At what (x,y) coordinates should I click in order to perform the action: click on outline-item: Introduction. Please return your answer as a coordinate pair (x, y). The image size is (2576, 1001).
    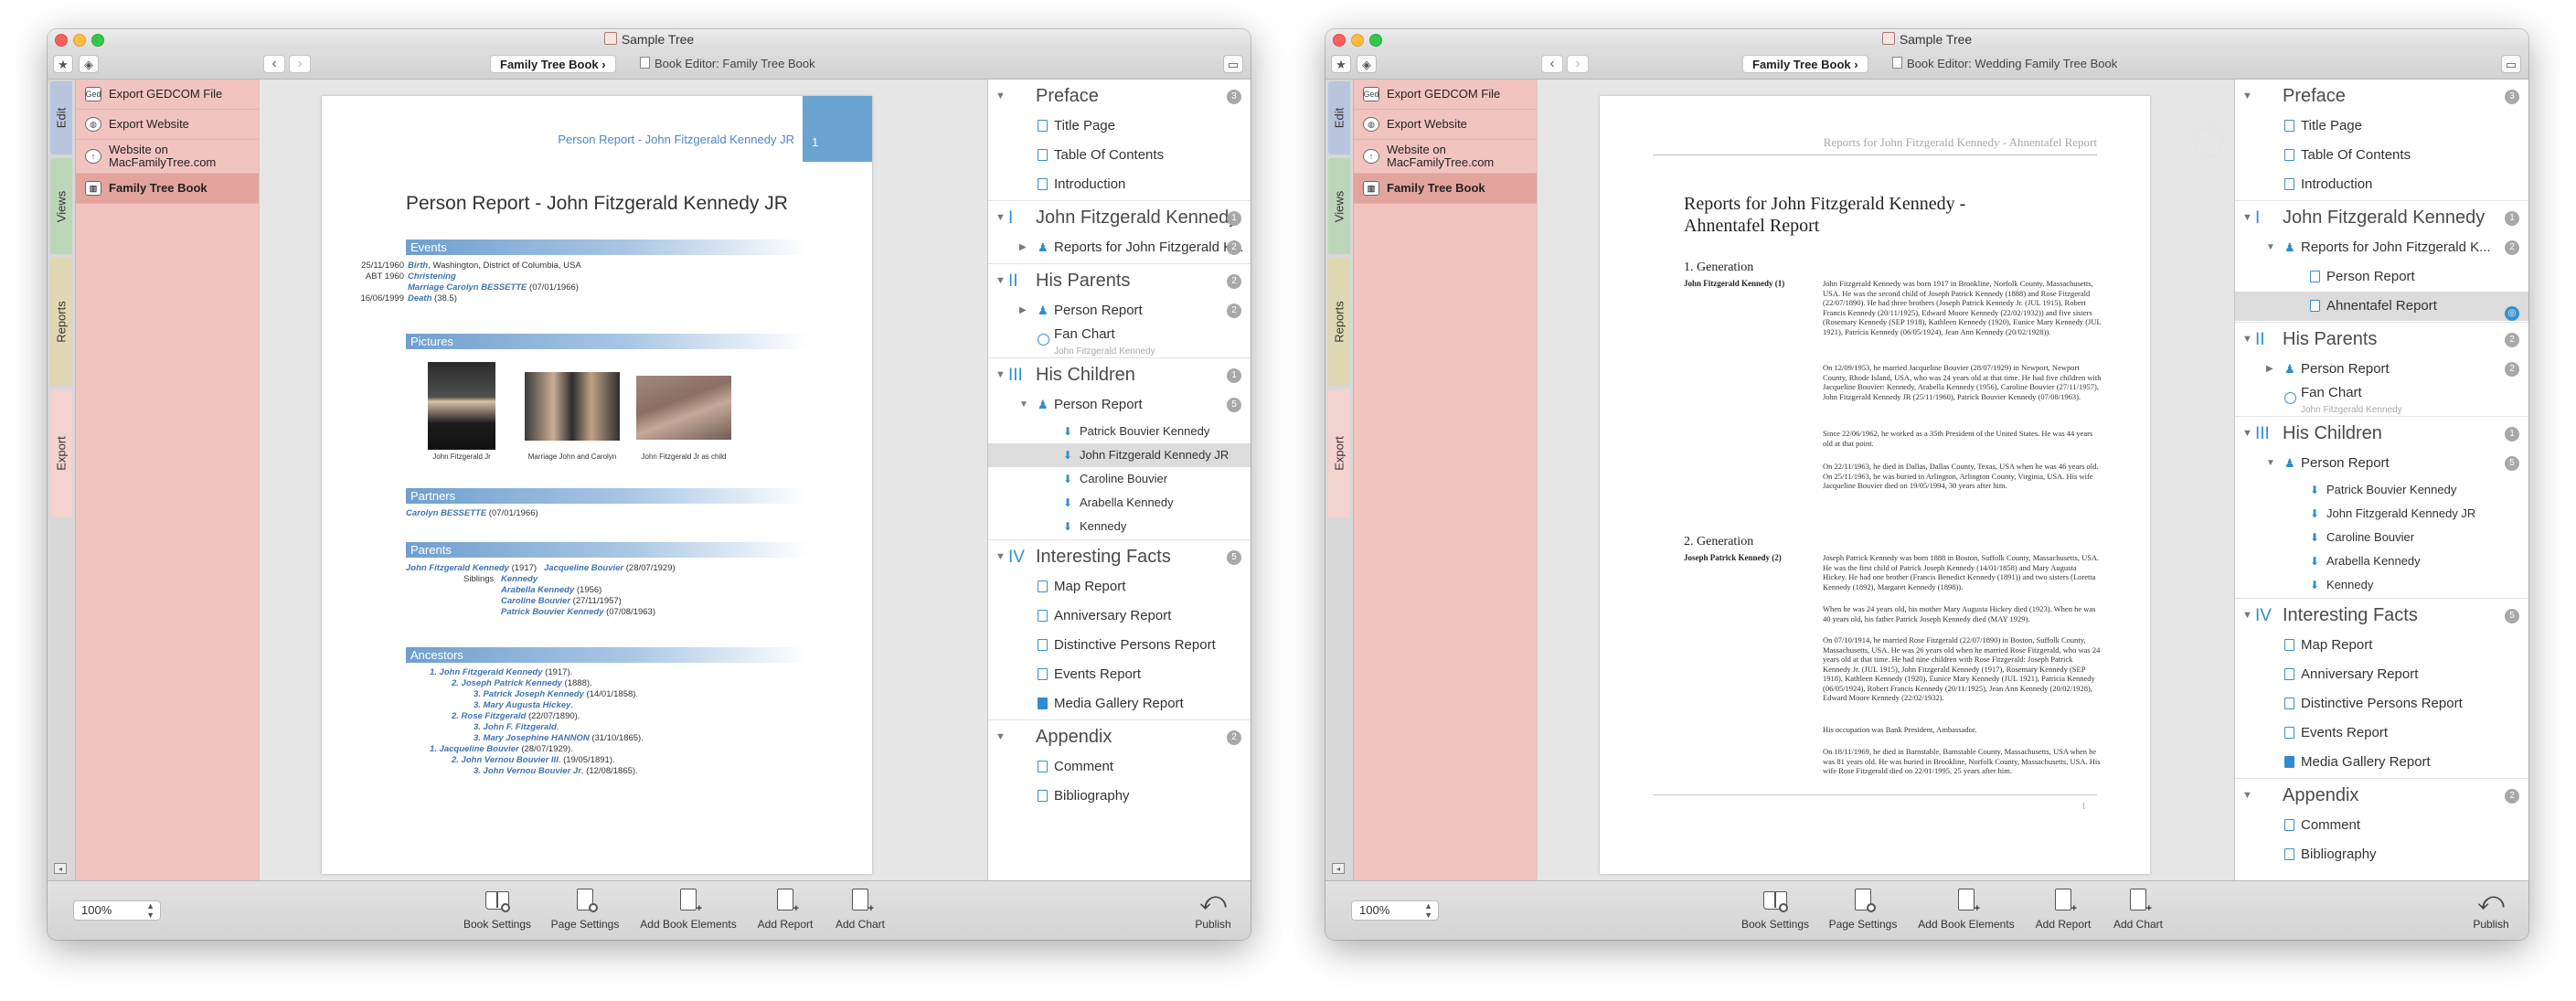
    Looking at the image, I should click on (1120, 184).